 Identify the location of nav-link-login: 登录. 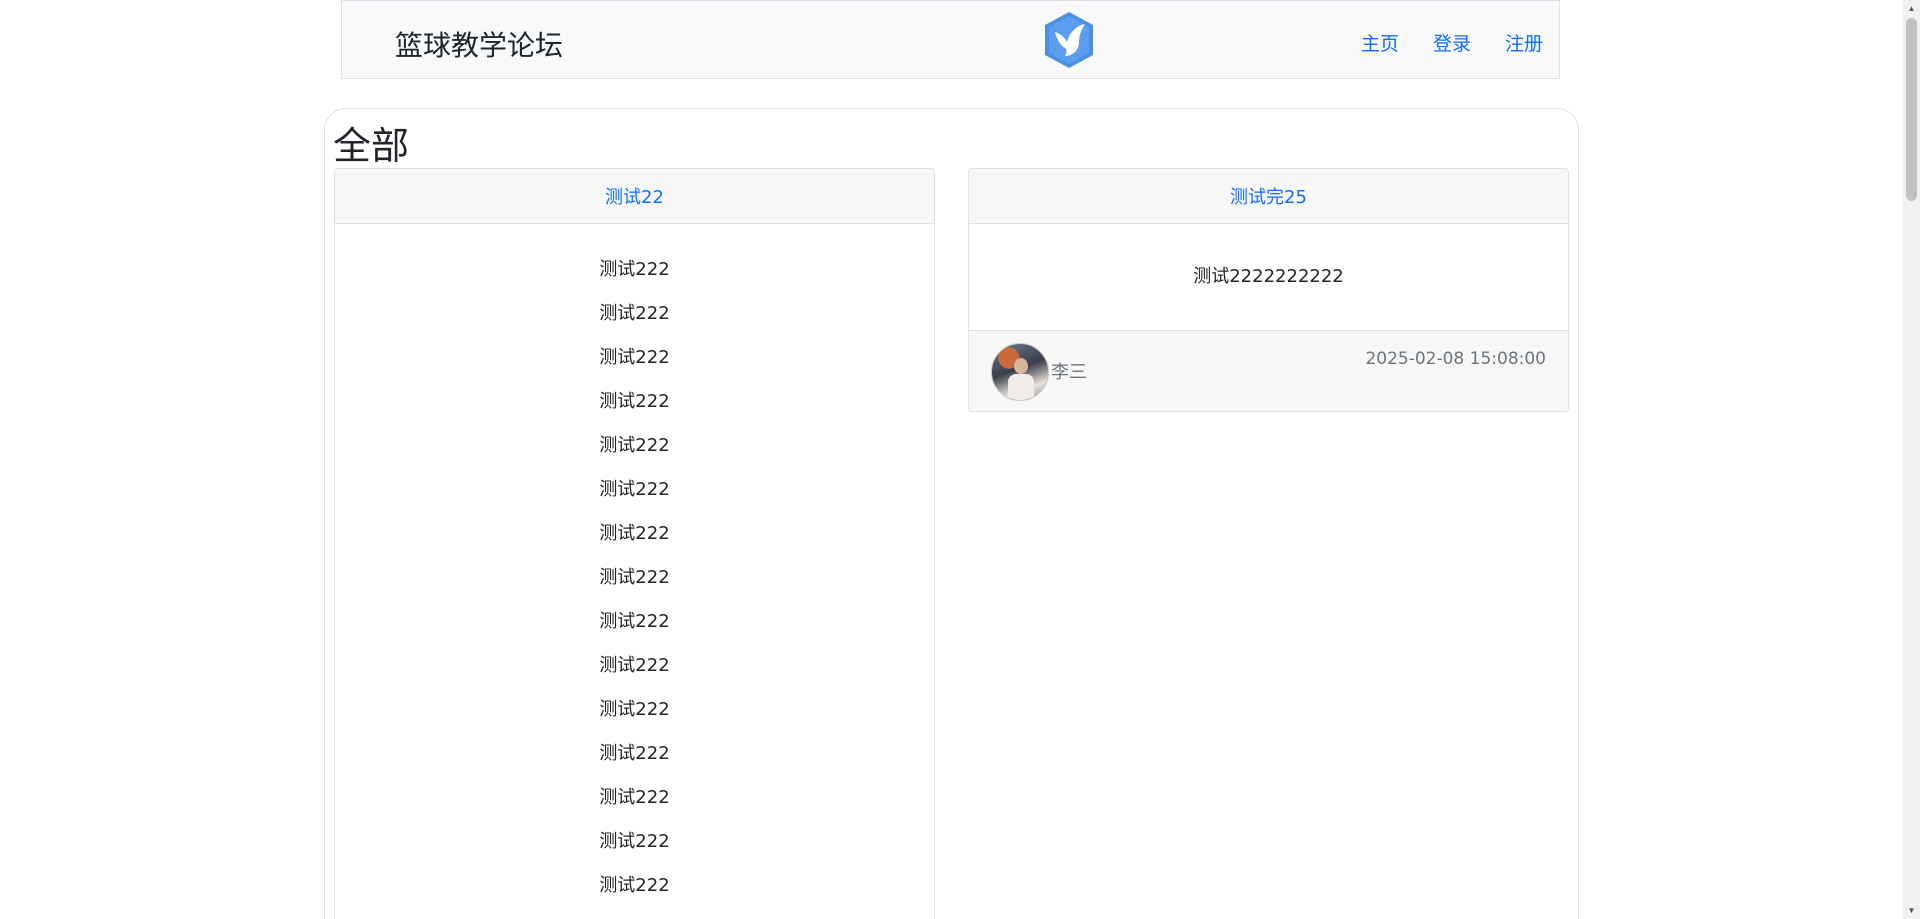
(1452, 42).